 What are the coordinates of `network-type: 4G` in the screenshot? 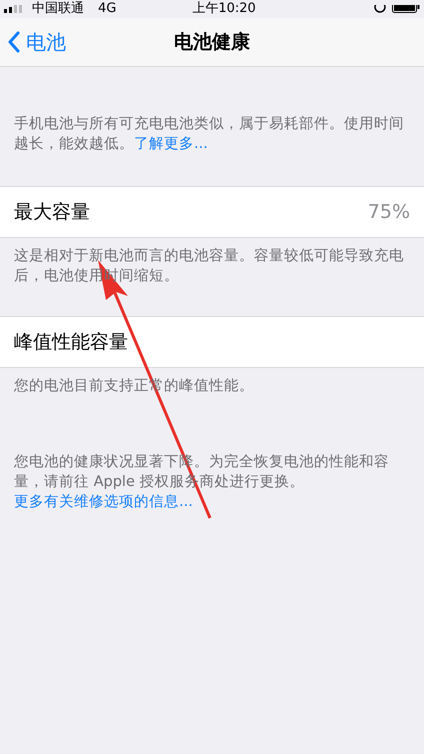 It's located at (107, 9).